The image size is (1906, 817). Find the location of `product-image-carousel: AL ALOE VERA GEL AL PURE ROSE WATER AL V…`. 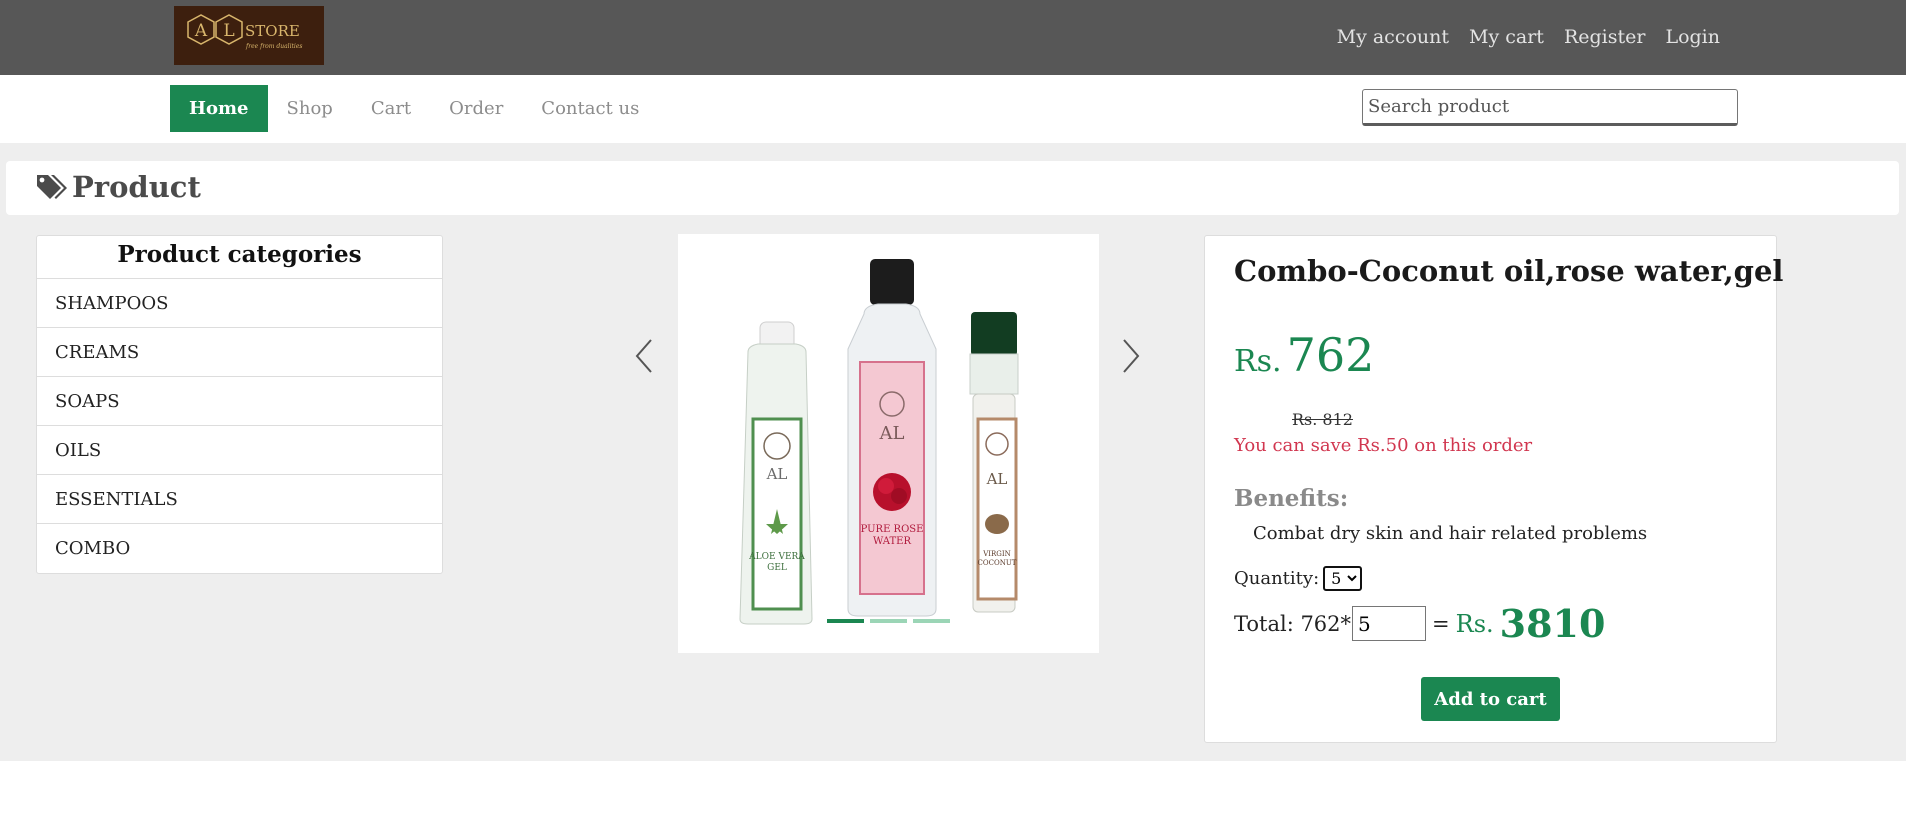

product-image-carousel: AL ALOE VERA GEL AL PURE ROSE WATER AL V… is located at coordinates (888, 443).